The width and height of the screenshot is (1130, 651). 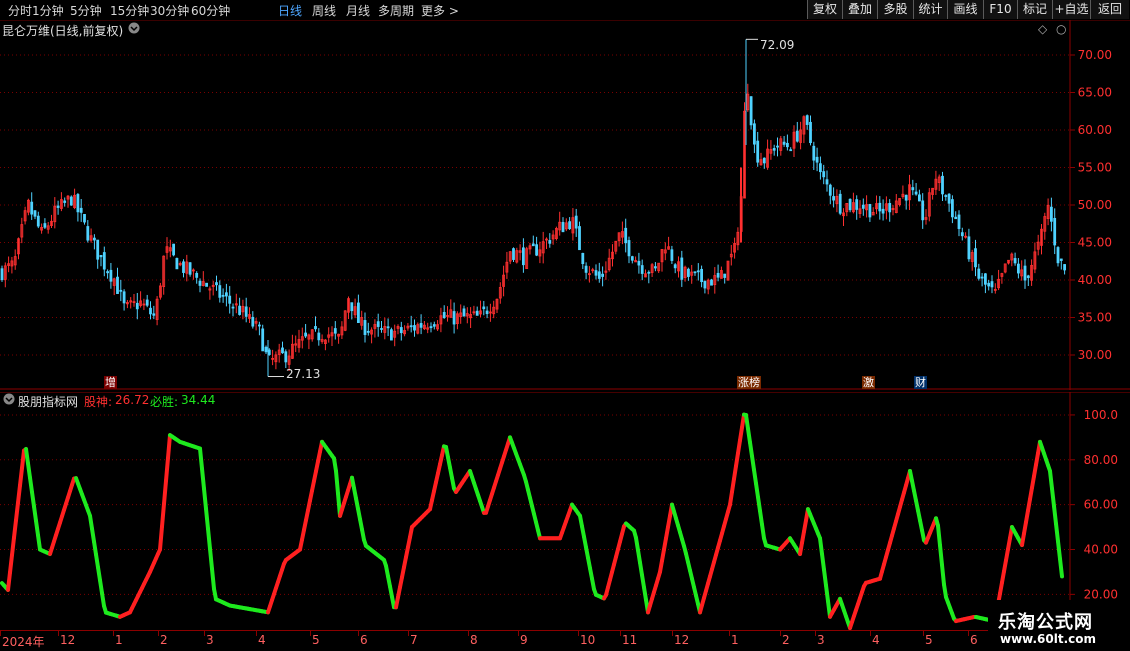 I want to click on time-axis-label: 7, so click(x=414, y=640).